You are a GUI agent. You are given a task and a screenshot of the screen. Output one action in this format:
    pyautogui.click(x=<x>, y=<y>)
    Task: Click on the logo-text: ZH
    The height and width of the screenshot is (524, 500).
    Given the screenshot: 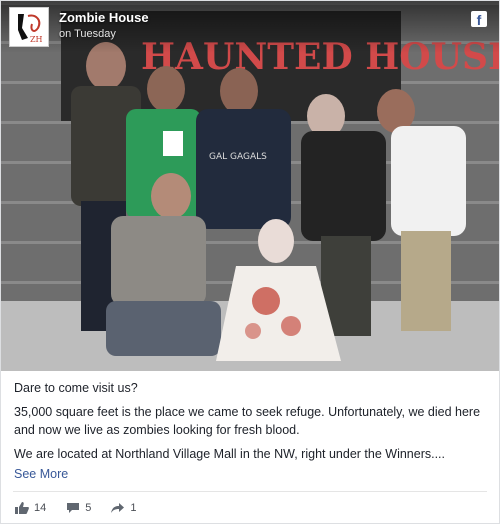 What is the action you would take?
    pyautogui.click(x=36, y=39)
    